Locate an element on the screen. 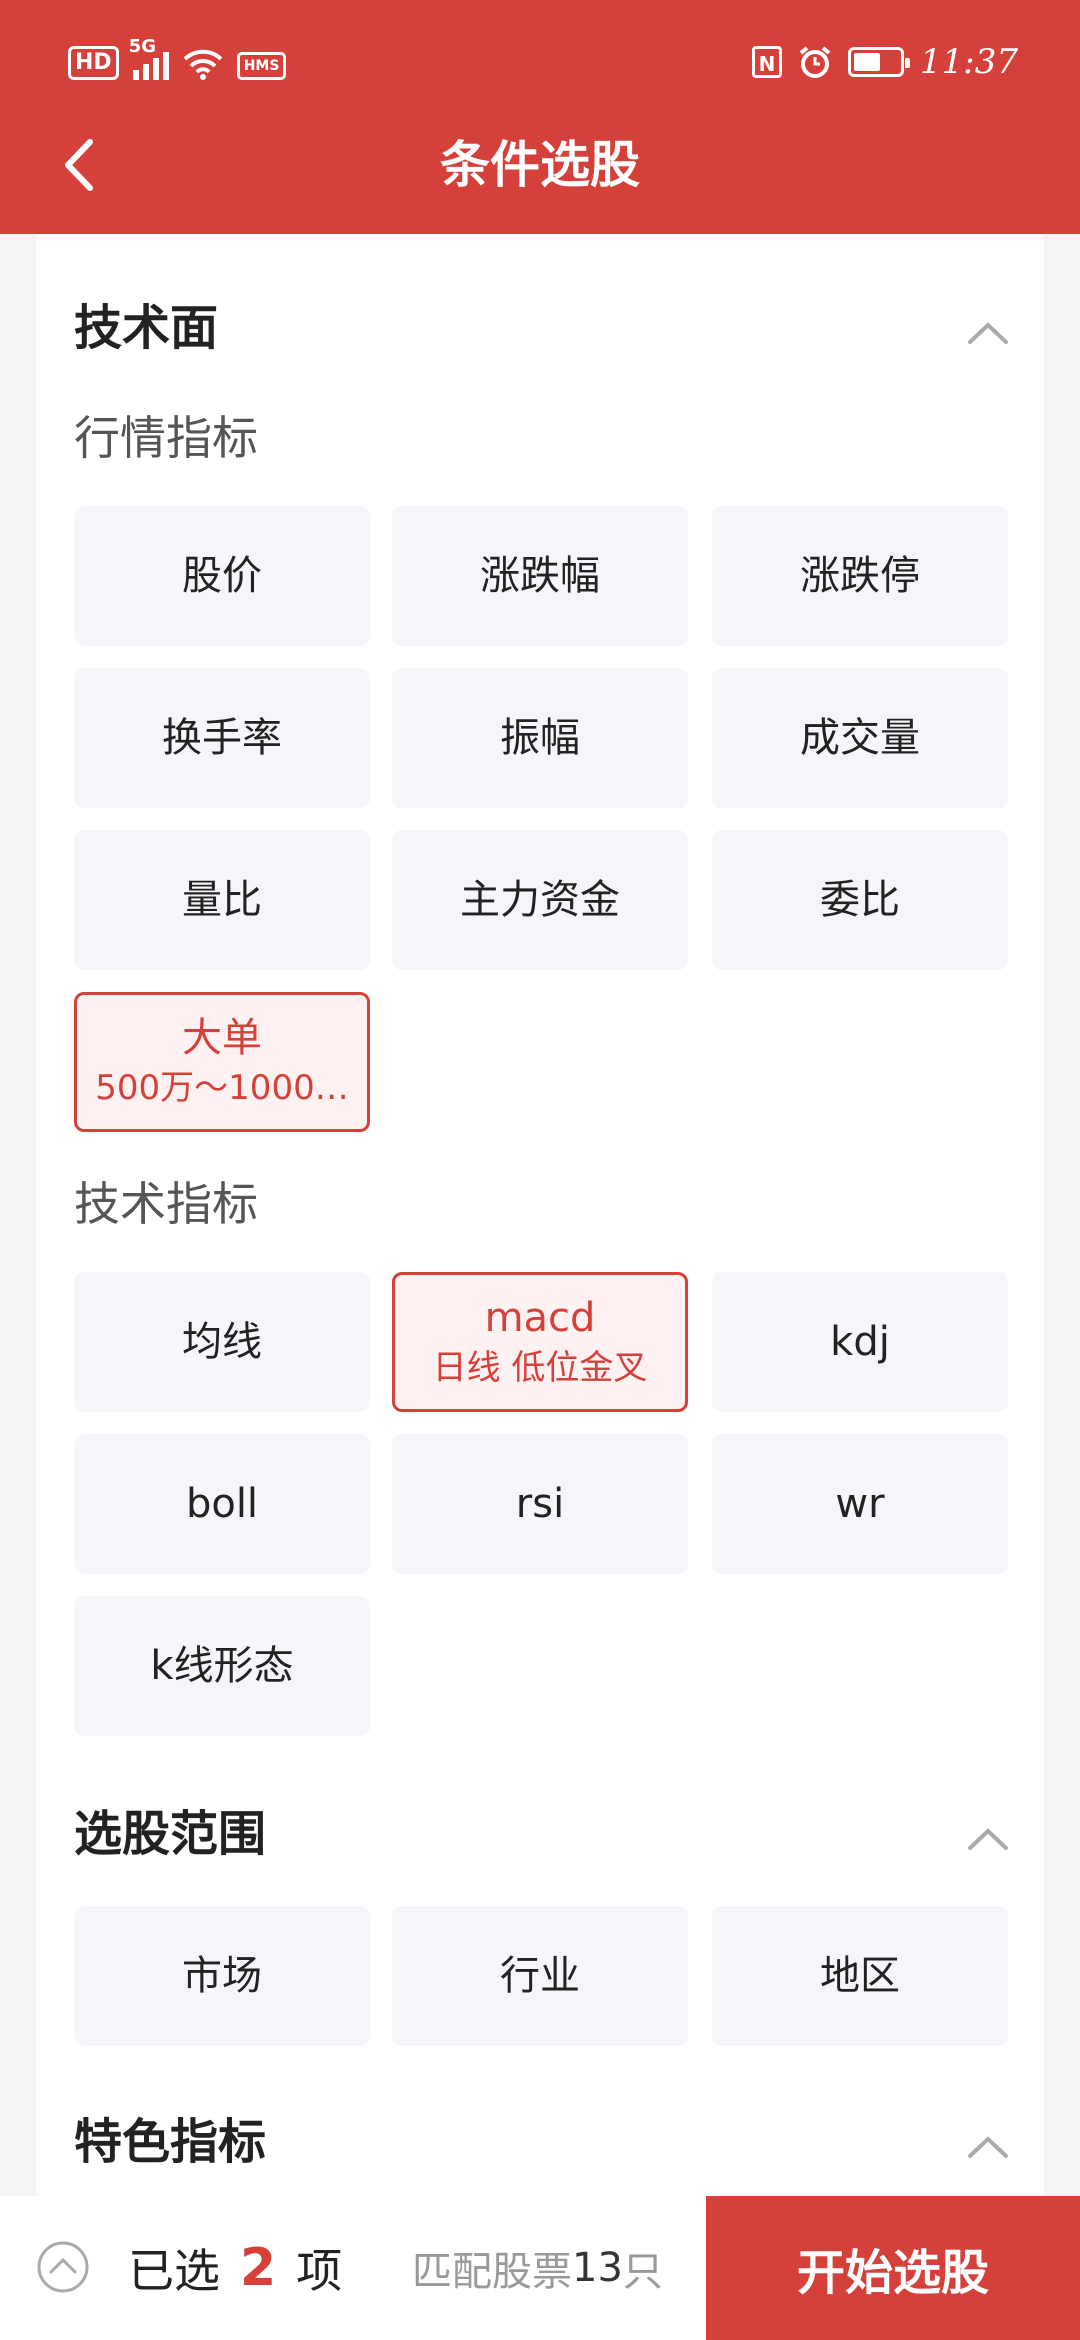 The width and height of the screenshot is (1080, 2340). tile-rsi: rsi is located at coordinates (540, 1504).